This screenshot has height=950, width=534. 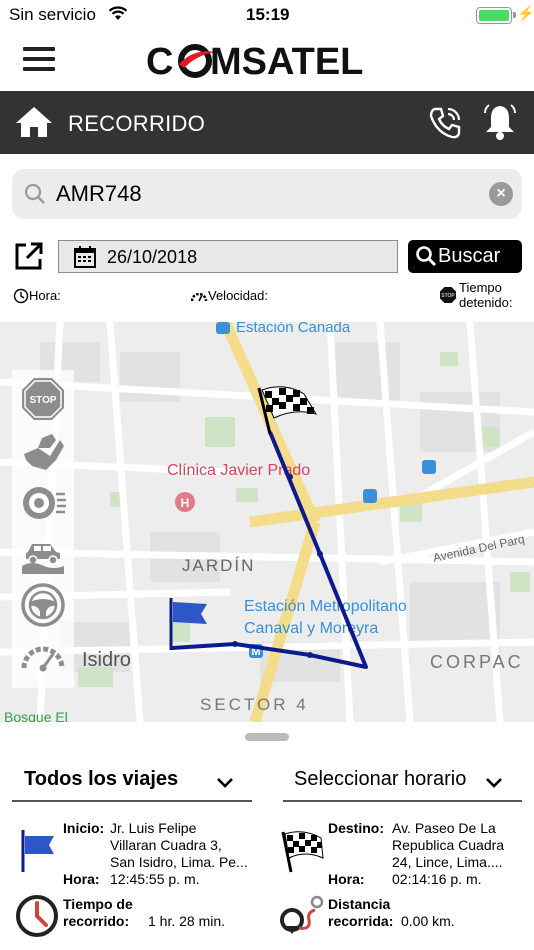 What do you see at coordinates (99, 194) in the screenshot?
I see `search-input-value: AMR748` at bounding box center [99, 194].